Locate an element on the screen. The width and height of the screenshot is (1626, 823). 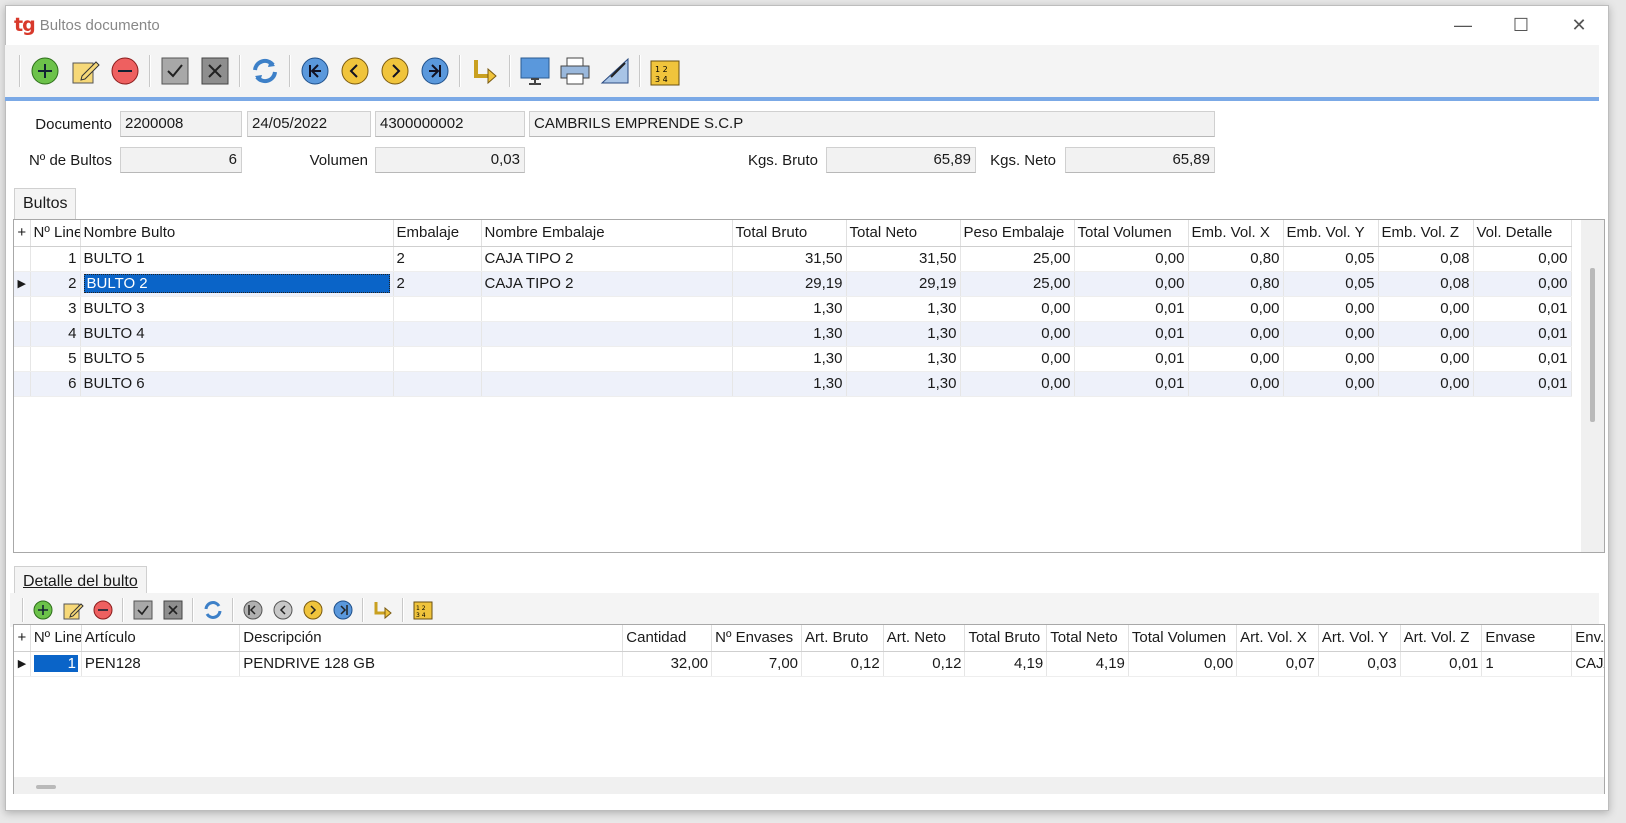
cell: CAJA TIPO 2 is located at coordinates (607, 284).